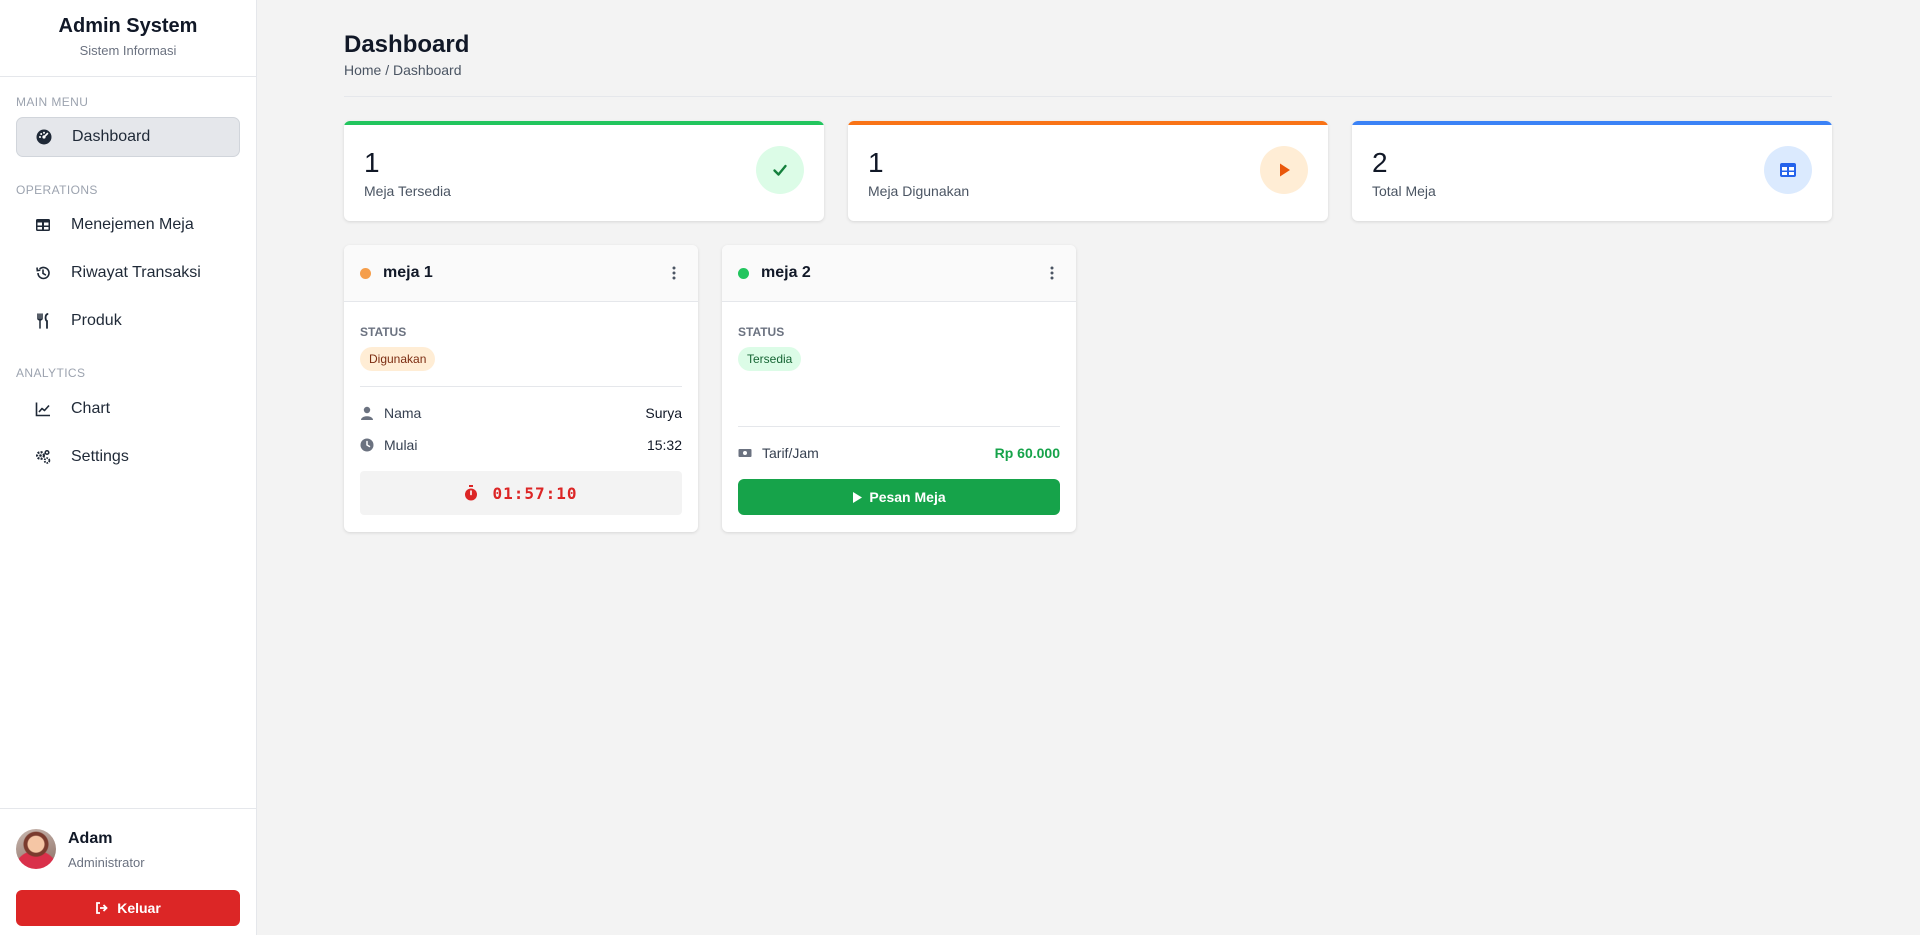 This screenshot has height=935, width=1920. I want to click on sidebar-item-label: Riwayat Transaksi, so click(136, 272).